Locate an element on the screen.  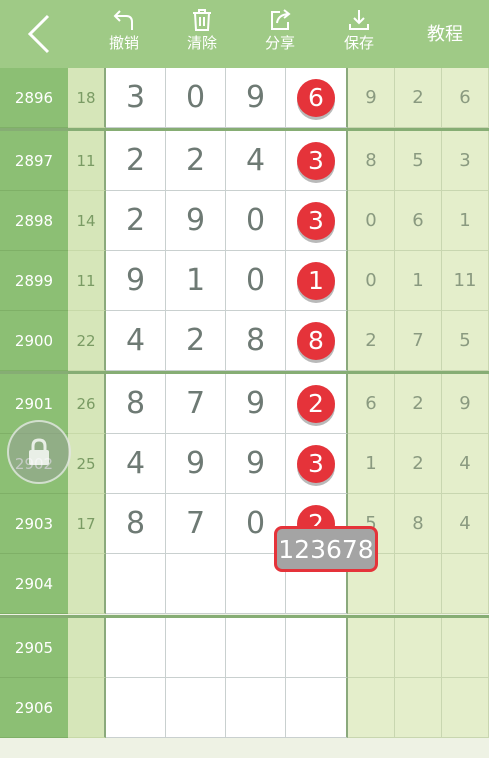
row-2902: 2902254993124 is located at coordinates (244, 464).